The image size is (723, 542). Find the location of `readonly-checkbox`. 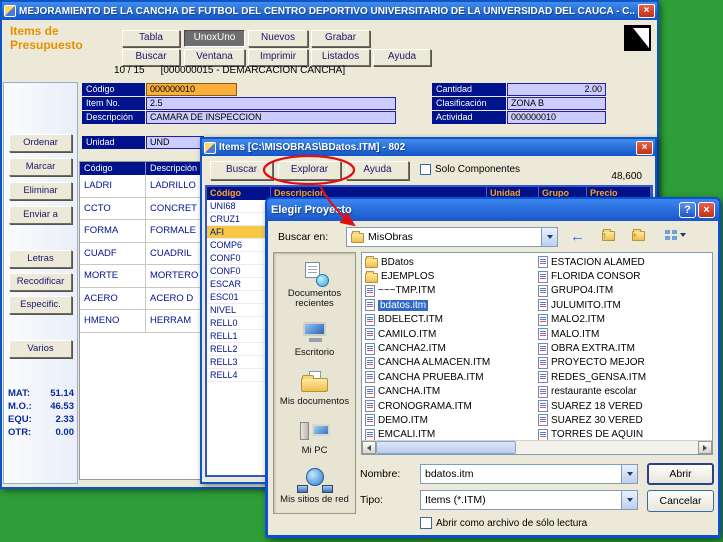

readonly-checkbox is located at coordinates (426, 523).